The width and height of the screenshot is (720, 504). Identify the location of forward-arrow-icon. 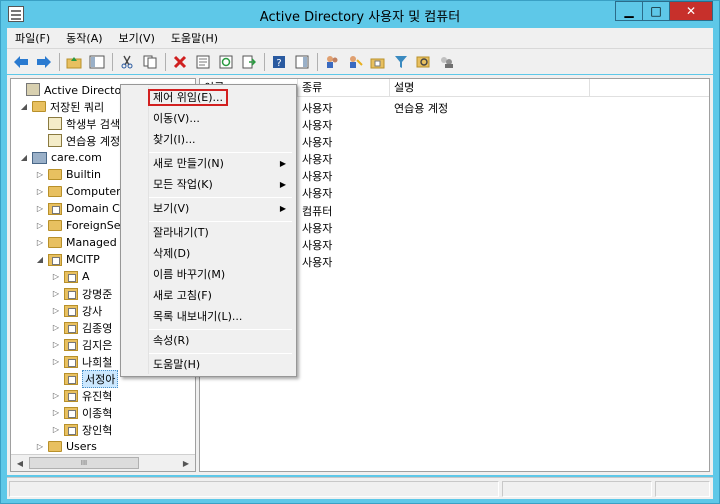
(44, 62).